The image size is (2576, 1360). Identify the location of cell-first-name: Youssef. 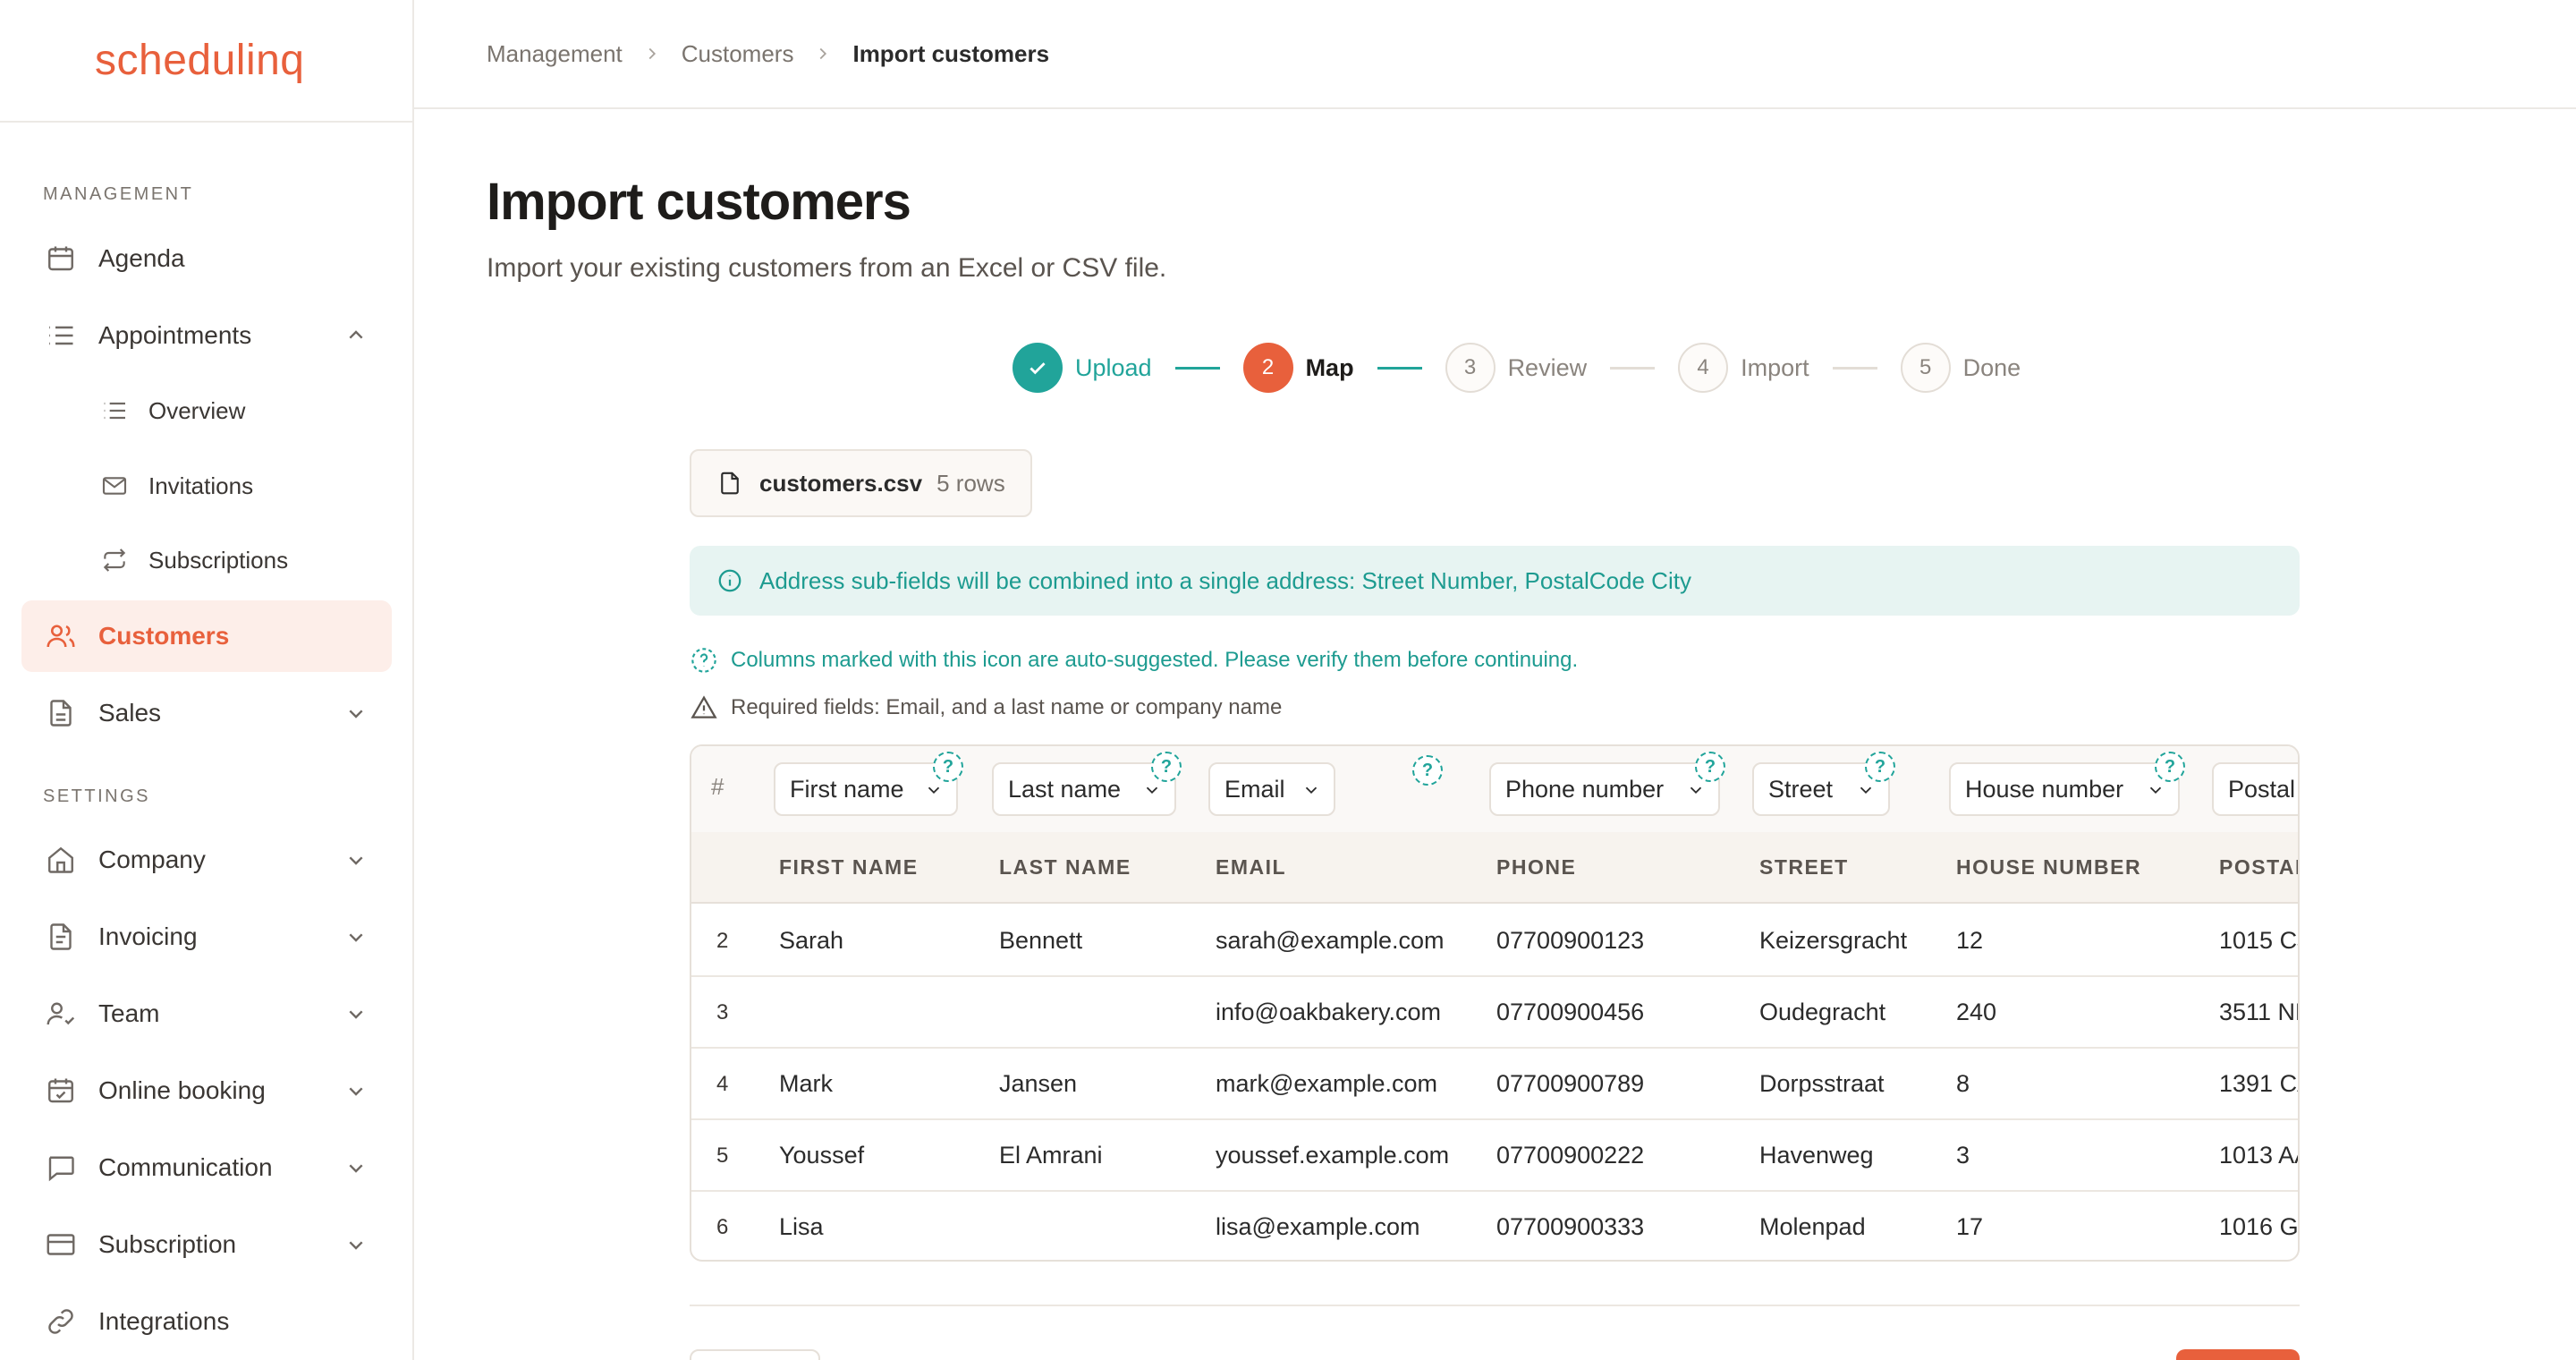
(822, 1155).